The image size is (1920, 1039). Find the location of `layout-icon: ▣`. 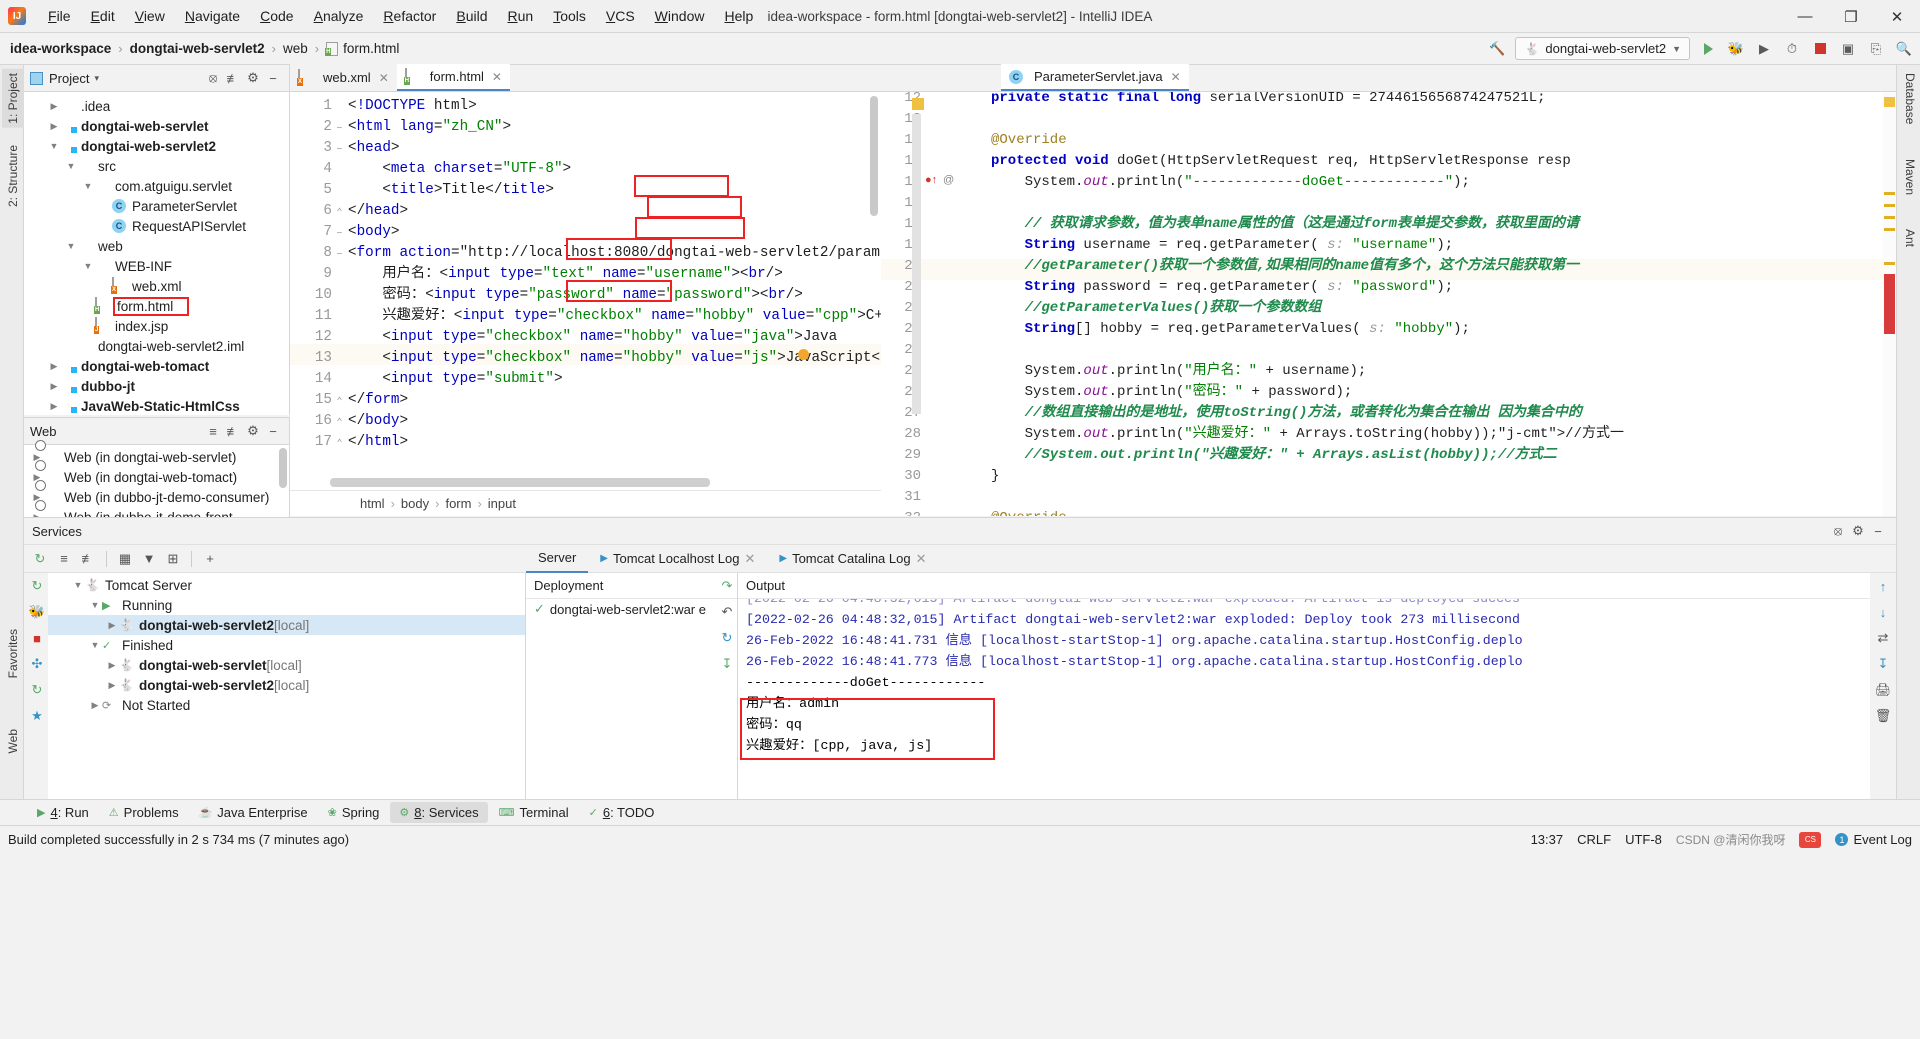

layout-icon: ▣ is located at coordinates (1848, 49).